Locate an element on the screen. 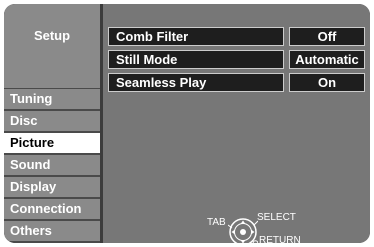 This screenshot has width=374, height=247. return-hint-label: RETURN is located at coordinates (280, 239).